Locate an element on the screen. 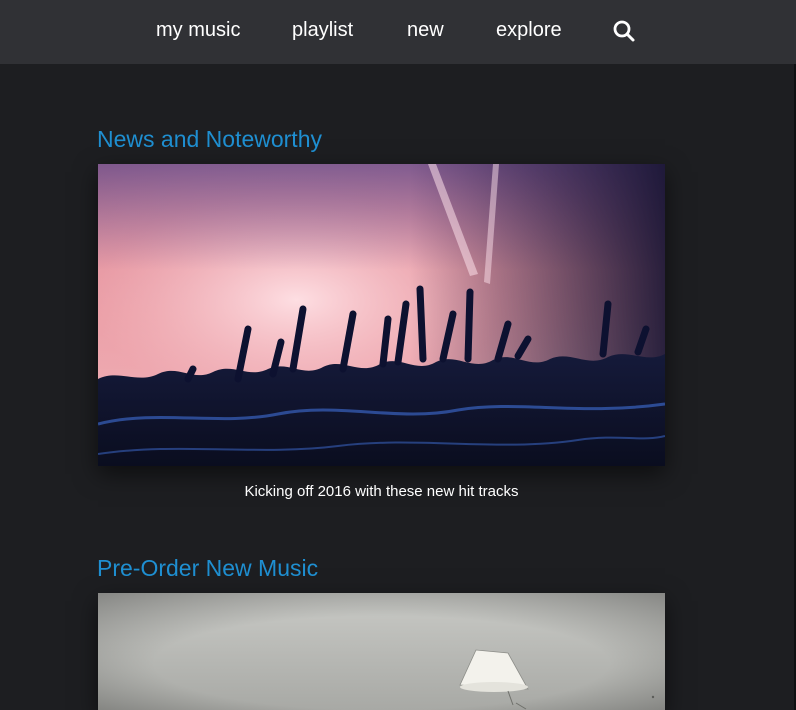 The image size is (796, 710). floating-lamp-image is located at coordinates (381, 651).